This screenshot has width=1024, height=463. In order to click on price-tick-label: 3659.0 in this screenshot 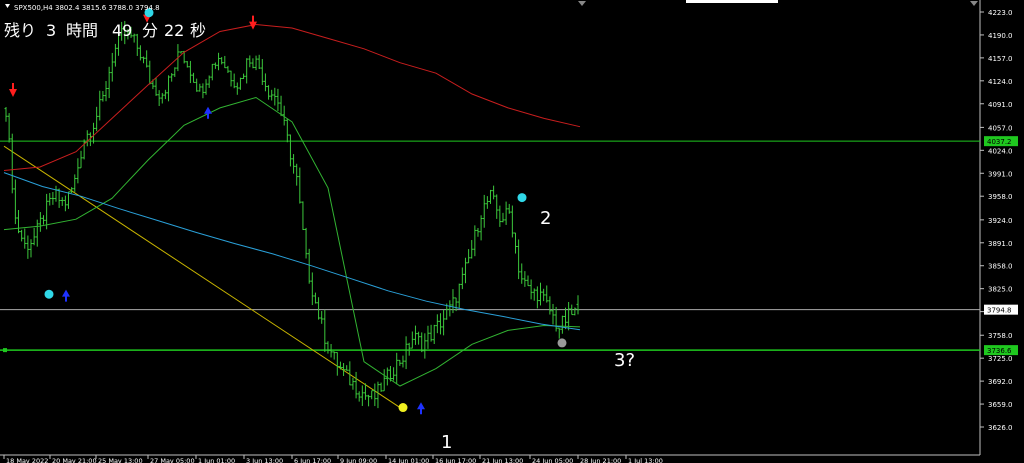, I will do `click(1000, 405)`.